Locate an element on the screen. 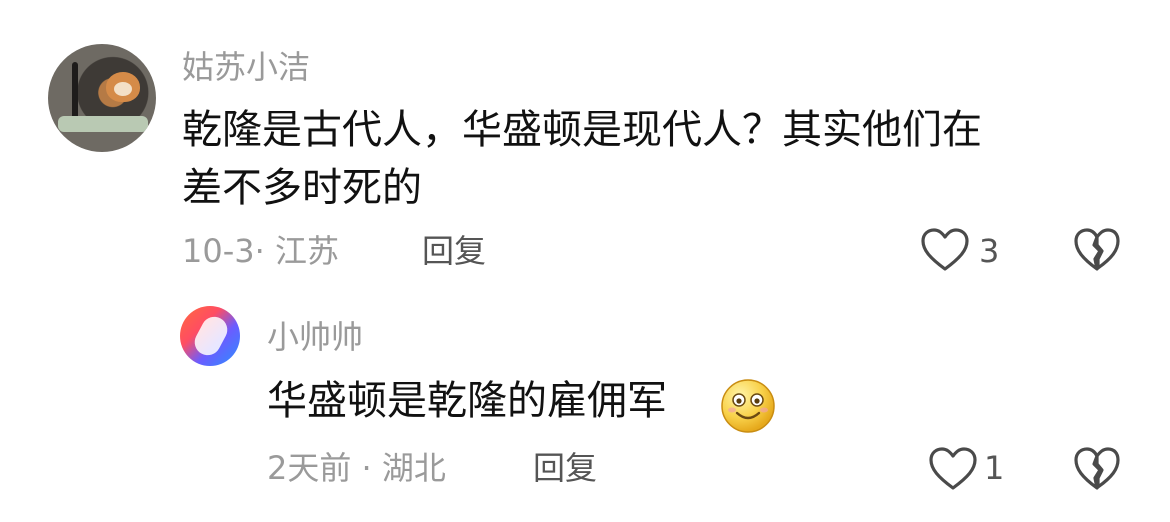 The width and height of the screenshot is (1170, 522). reply-avatar is located at coordinates (210, 336).